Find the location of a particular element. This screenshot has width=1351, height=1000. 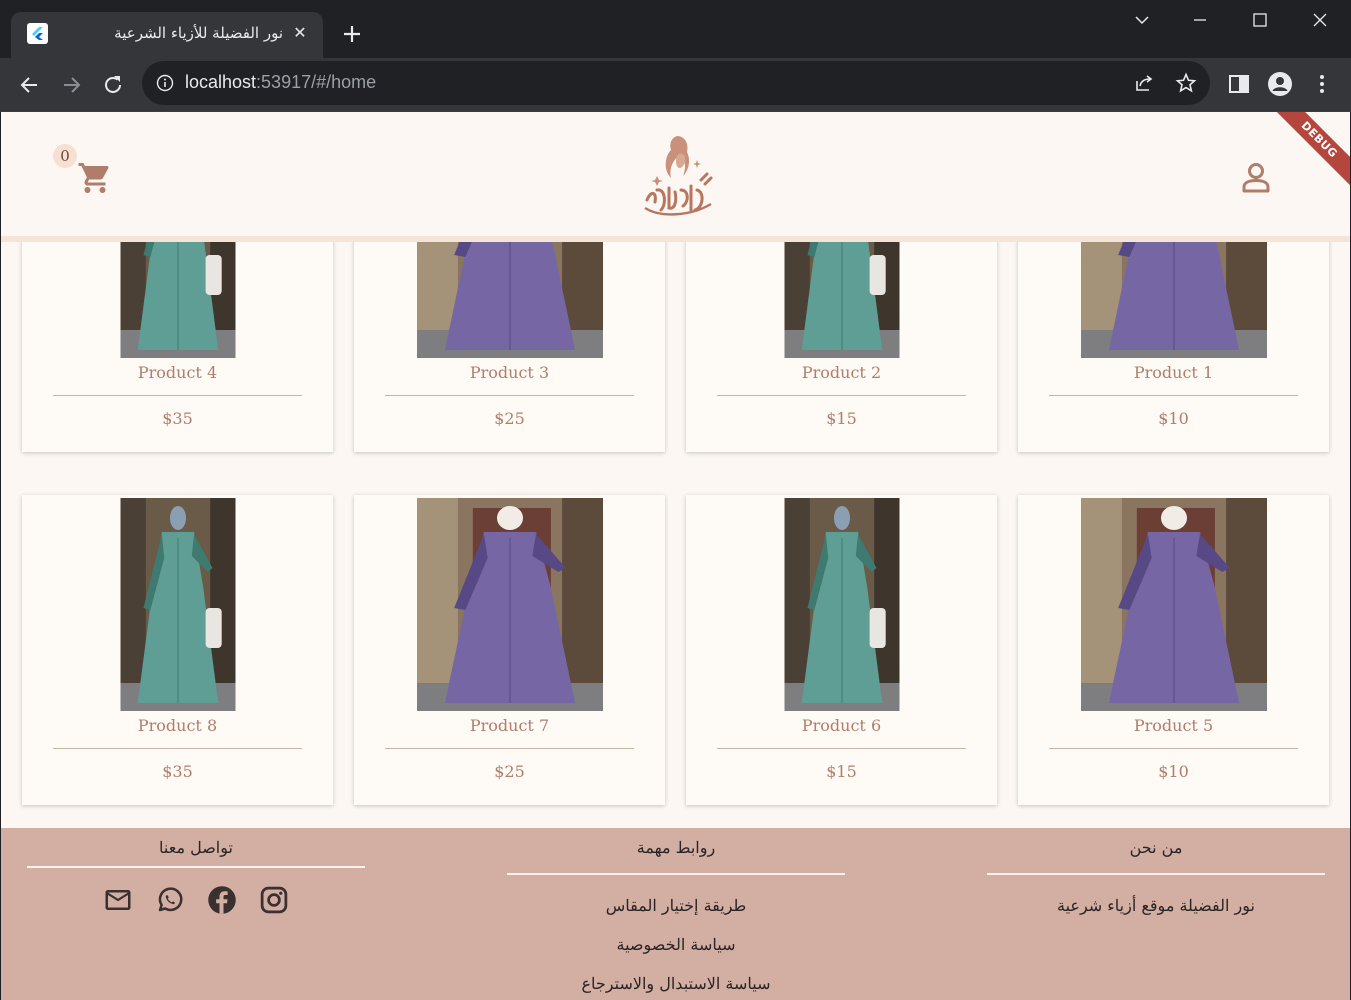

side-panel-icon is located at coordinates (1239, 84).